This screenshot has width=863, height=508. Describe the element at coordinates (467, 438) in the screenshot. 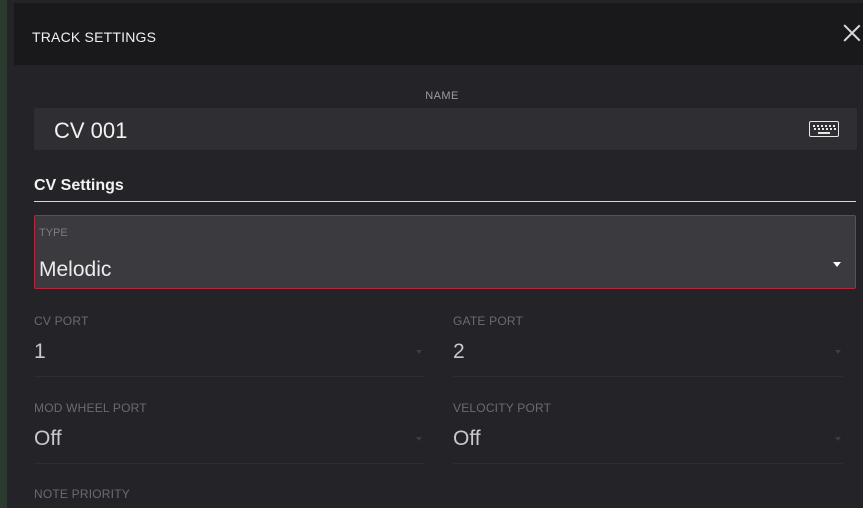

I see `velocity-port-value: Off` at that location.